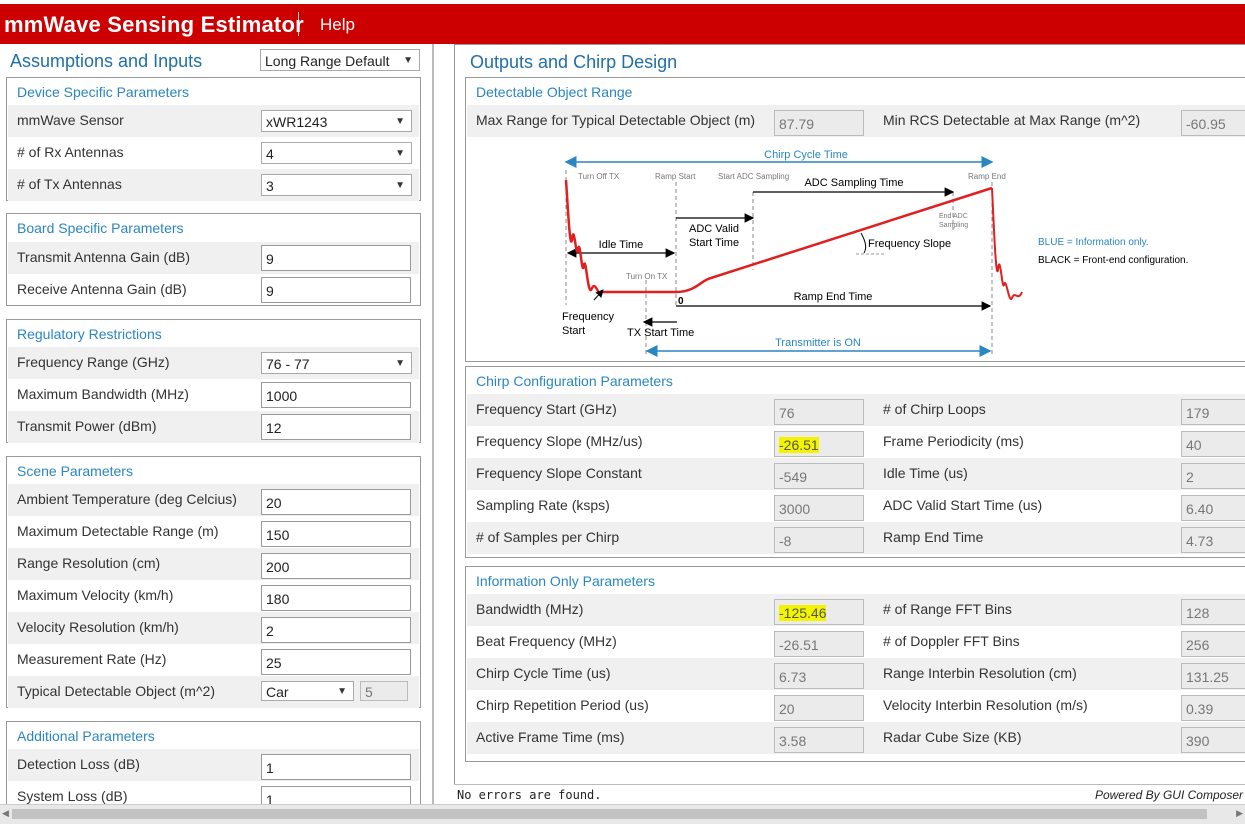  I want to click on transmitter-on-label: Transmitter is ON, so click(818, 343).